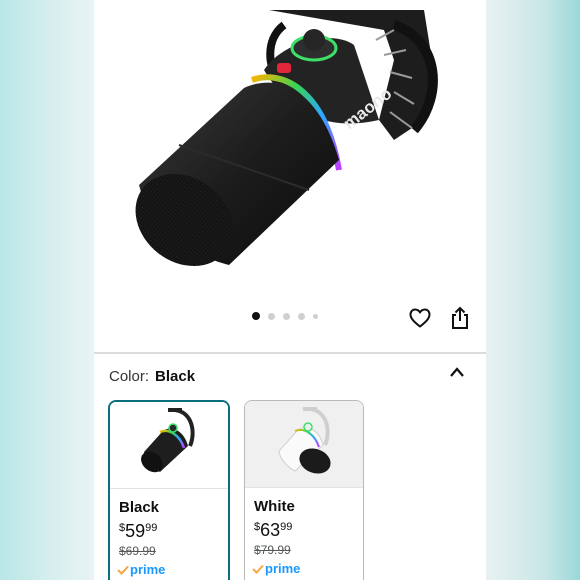 The image size is (580, 580). Describe the element at coordinates (175, 376) in the screenshot. I see `selected-color: Black` at that location.